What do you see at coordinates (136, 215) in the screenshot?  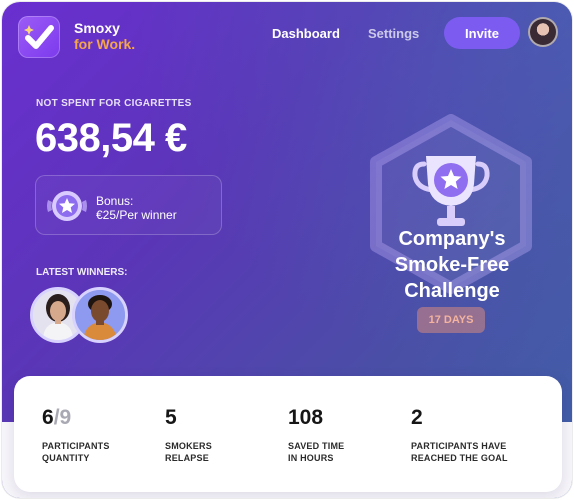 I see `bonus-value: €25/Per winner` at bounding box center [136, 215].